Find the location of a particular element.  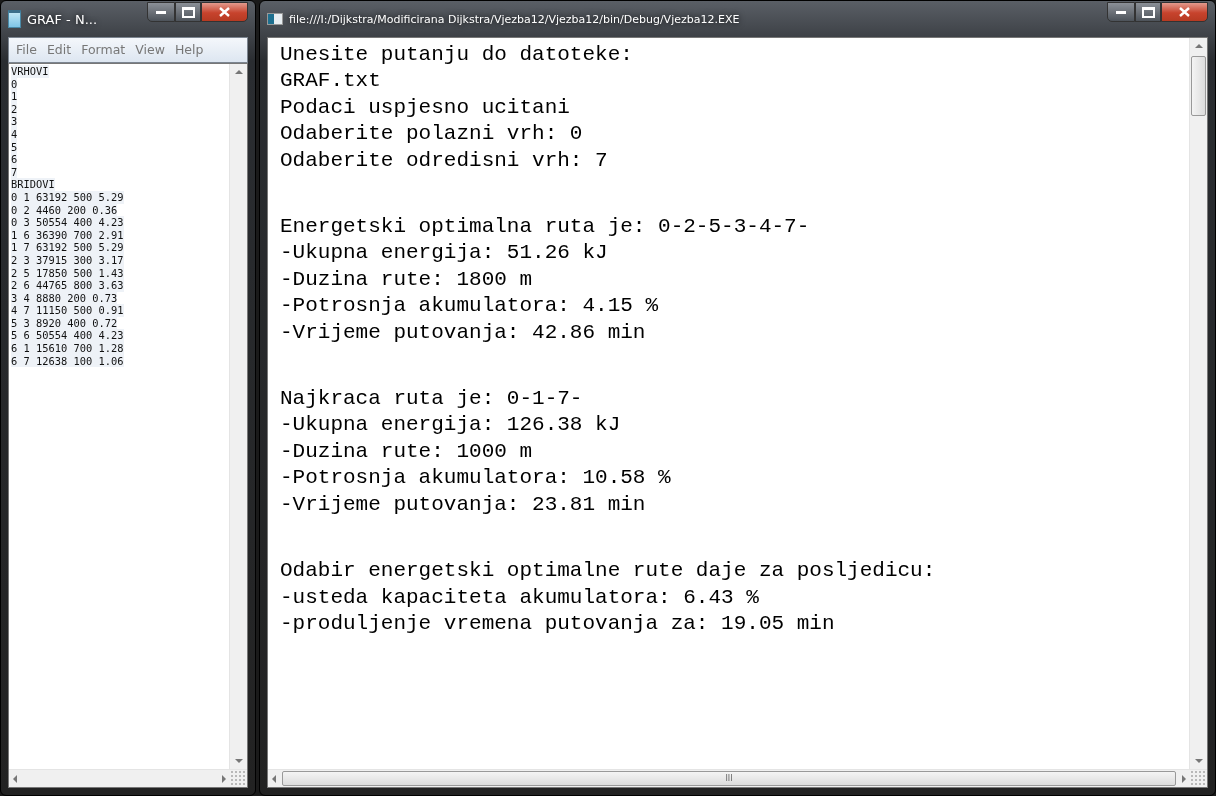

console-icon is located at coordinates (275, 19).